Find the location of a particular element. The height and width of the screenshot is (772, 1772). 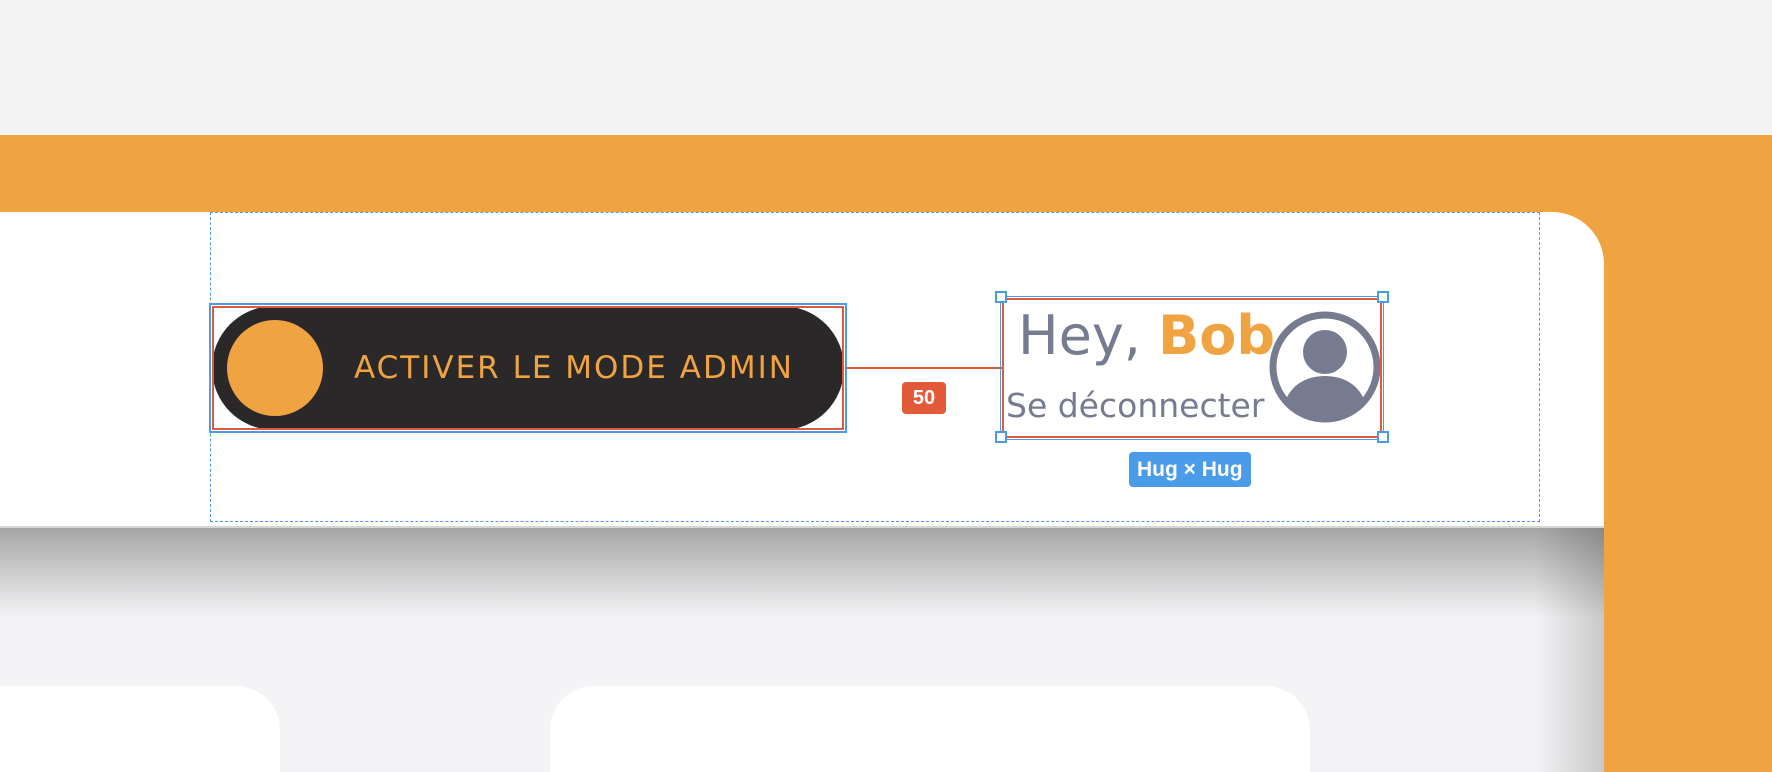

user-avatar-icon is located at coordinates (1325, 367).